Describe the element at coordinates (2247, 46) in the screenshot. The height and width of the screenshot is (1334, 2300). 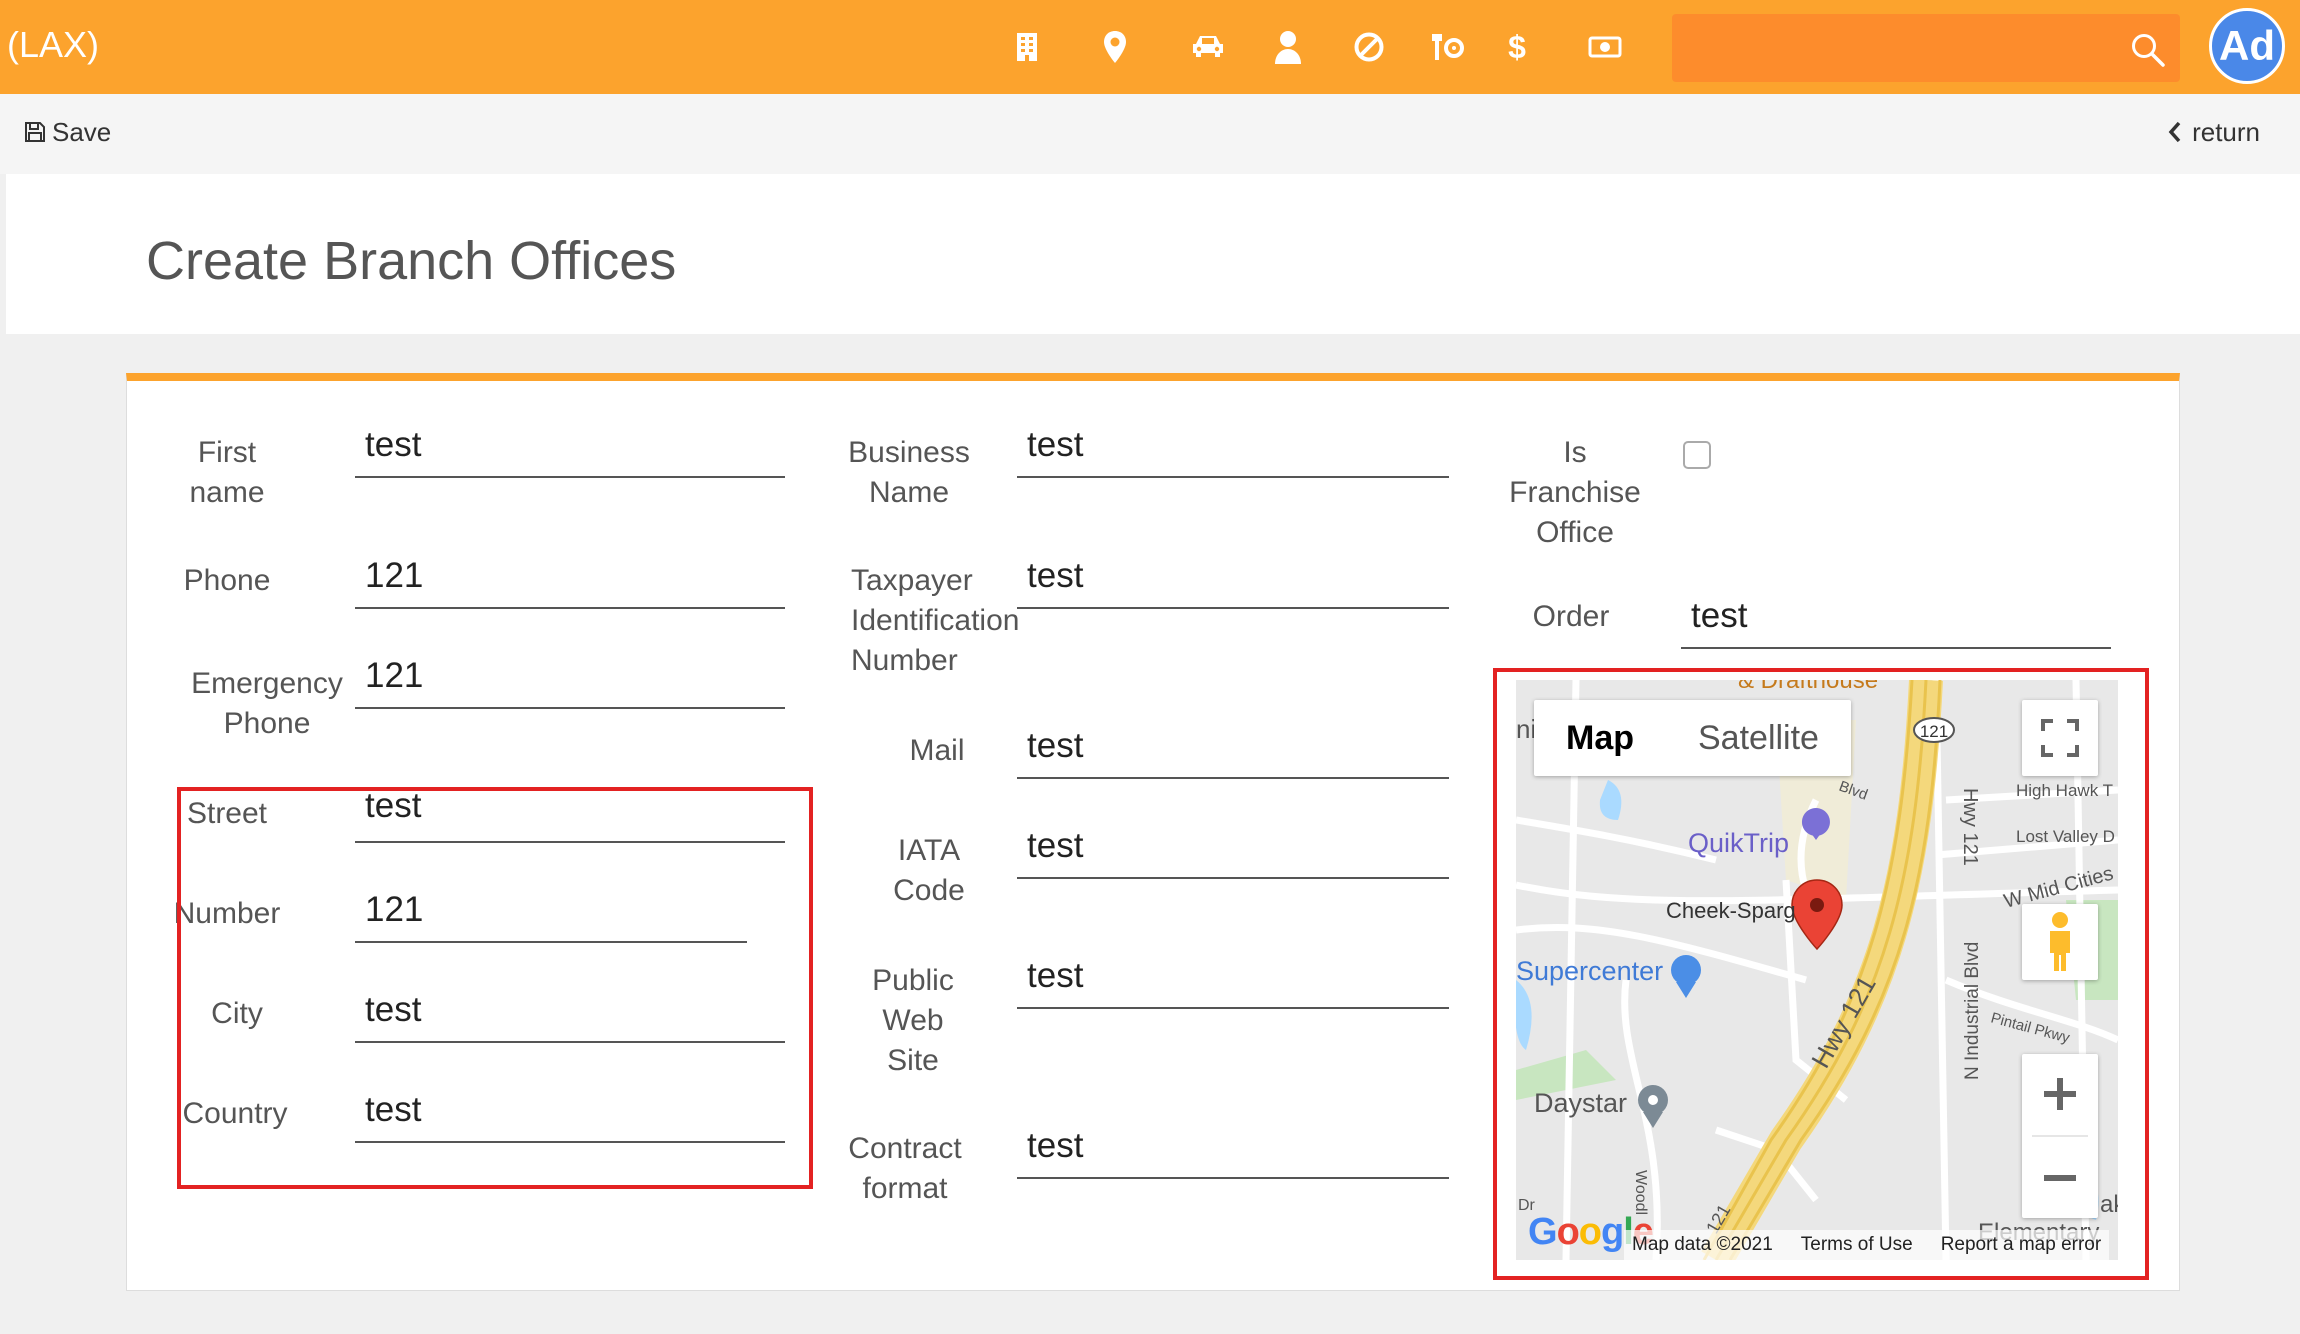
I see `user-avatar: Ad` at that location.